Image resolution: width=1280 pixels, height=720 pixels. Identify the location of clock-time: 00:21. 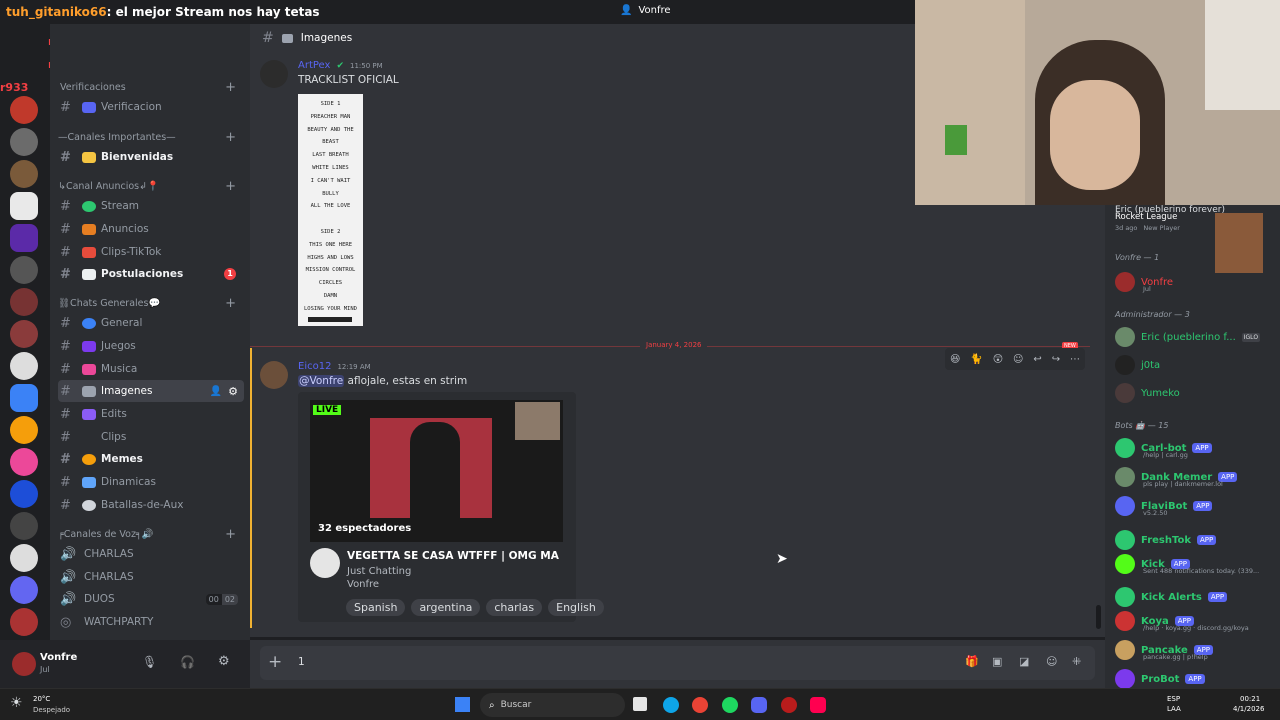
(1250, 699).